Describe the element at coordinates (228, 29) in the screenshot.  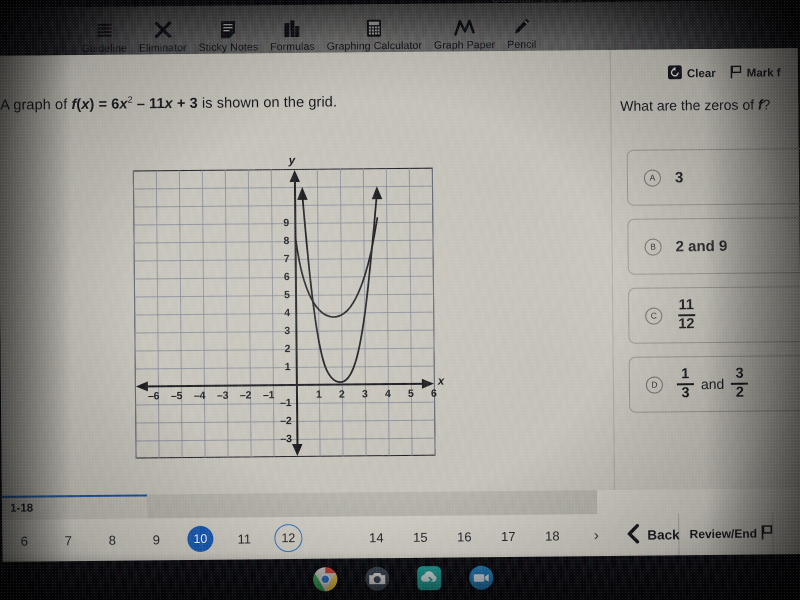
I see `sticky-note-icon` at that location.